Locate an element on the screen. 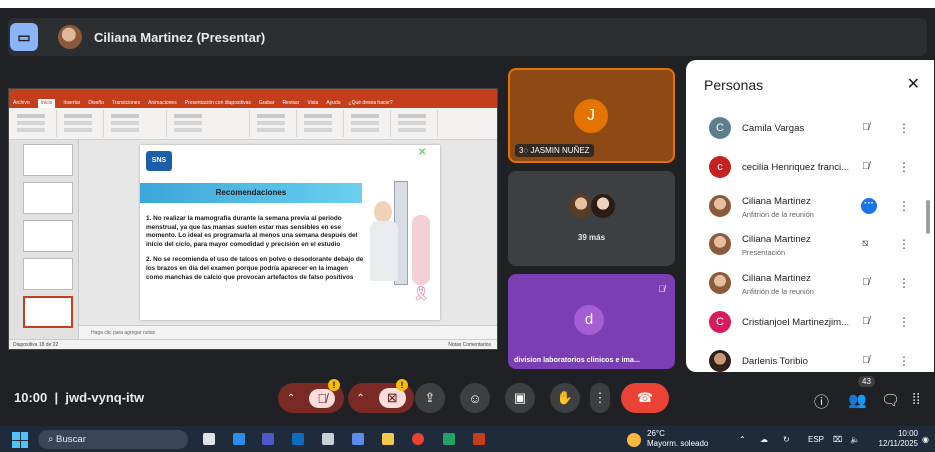 The image size is (935, 452). file-explorer-icon is located at coordinates (388, 439).